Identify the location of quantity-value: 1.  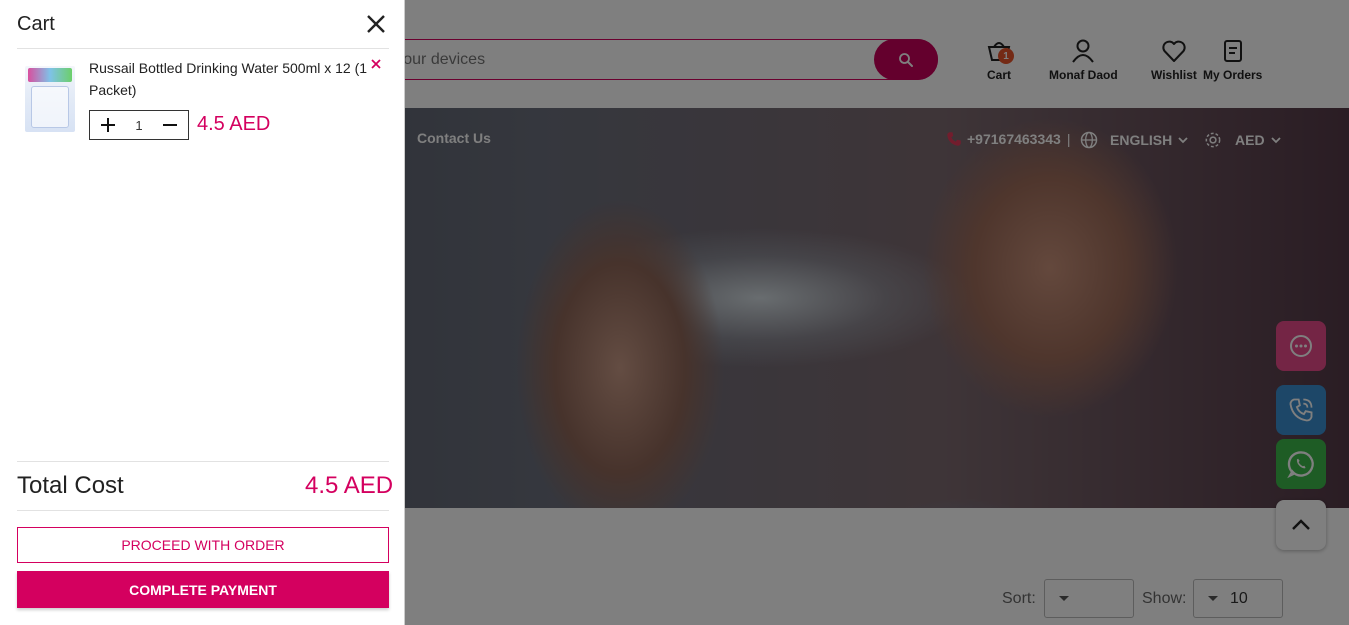
(138, 125).